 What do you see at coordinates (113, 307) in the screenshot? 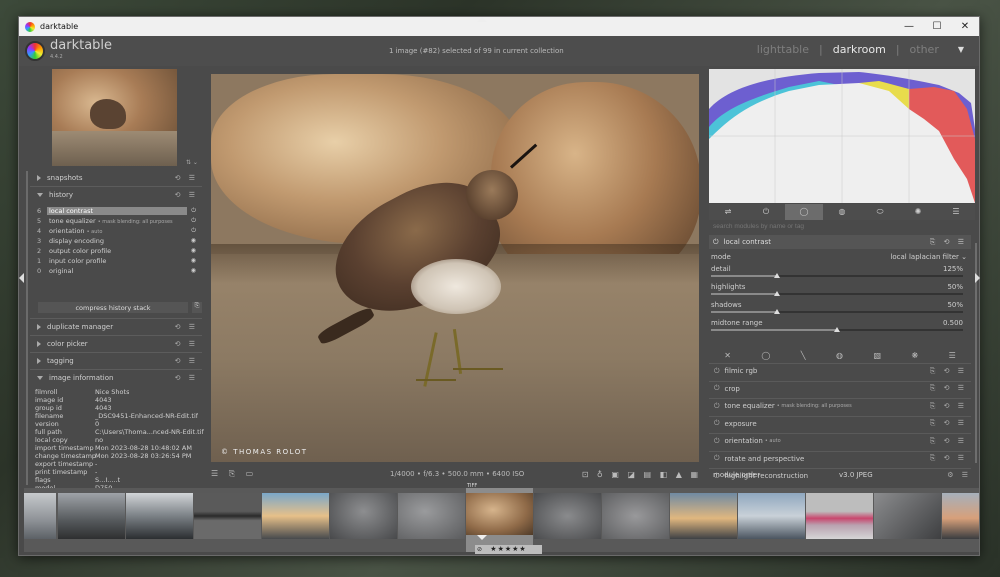
I see `compress-history-button: compress history stack` at bounding box center [113, 307].